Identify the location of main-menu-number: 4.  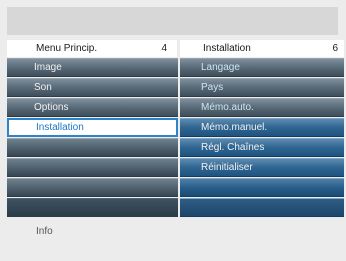
(164, 48).